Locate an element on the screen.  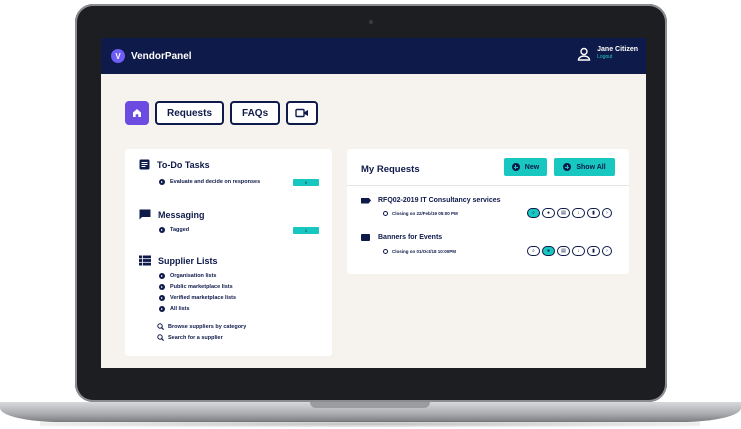
browse-suppliers-link: Browse suppliers by category is located at coordinates (201, 326).